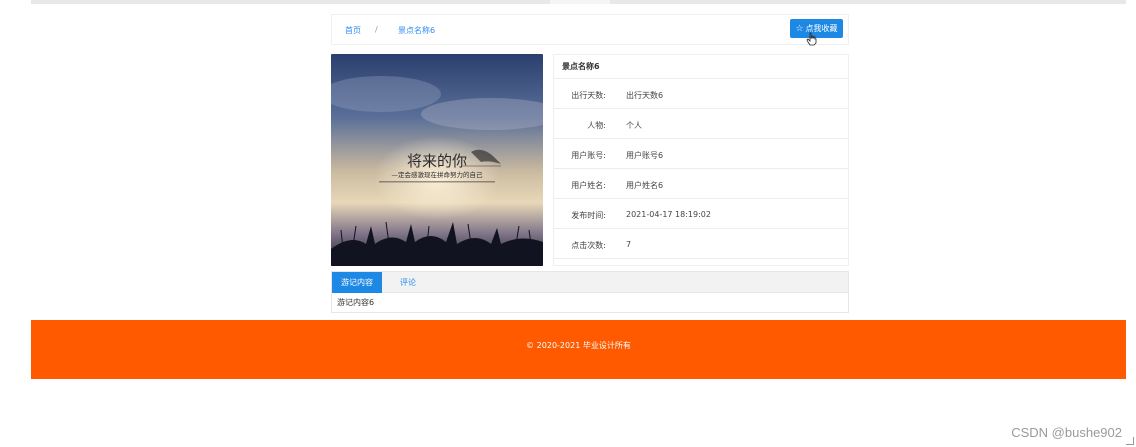 Image resolution: width=1136 pixels, height=447 pixels. I want to click on info-label: 人物:, so click(596, 125).